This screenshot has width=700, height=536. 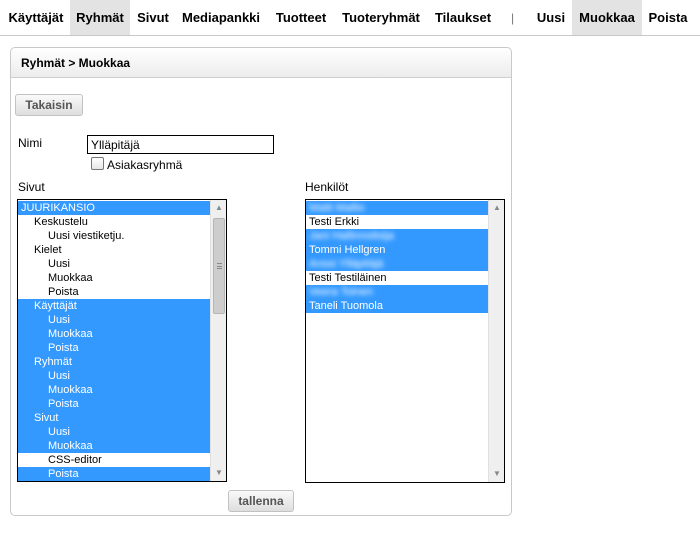 What do you see at coordinates (347, 250) in the screenshot?
I see `person-name: Tommi Hellgren` at bounding box center [347, 250].